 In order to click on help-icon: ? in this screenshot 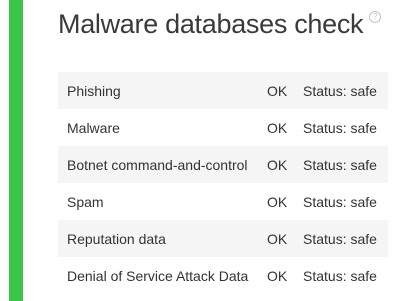, I will do `click(375, 17)`.